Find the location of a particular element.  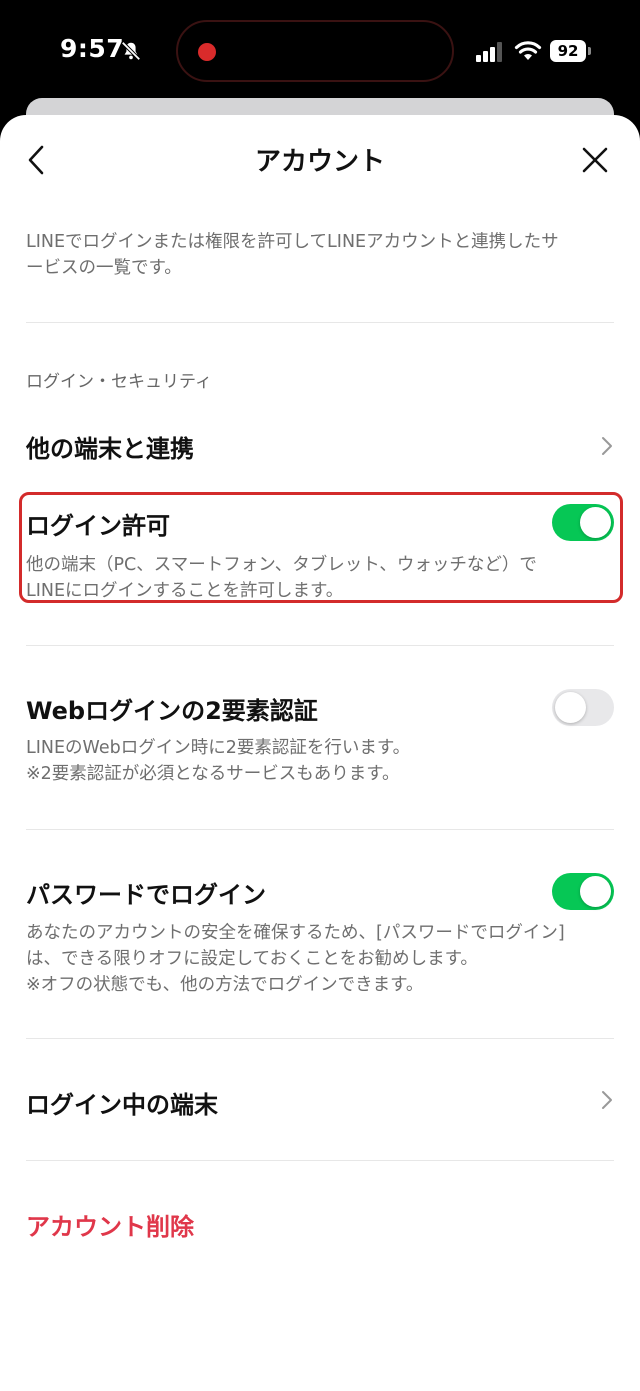

status-time: 9:57 is located at coordinates (92, 48).